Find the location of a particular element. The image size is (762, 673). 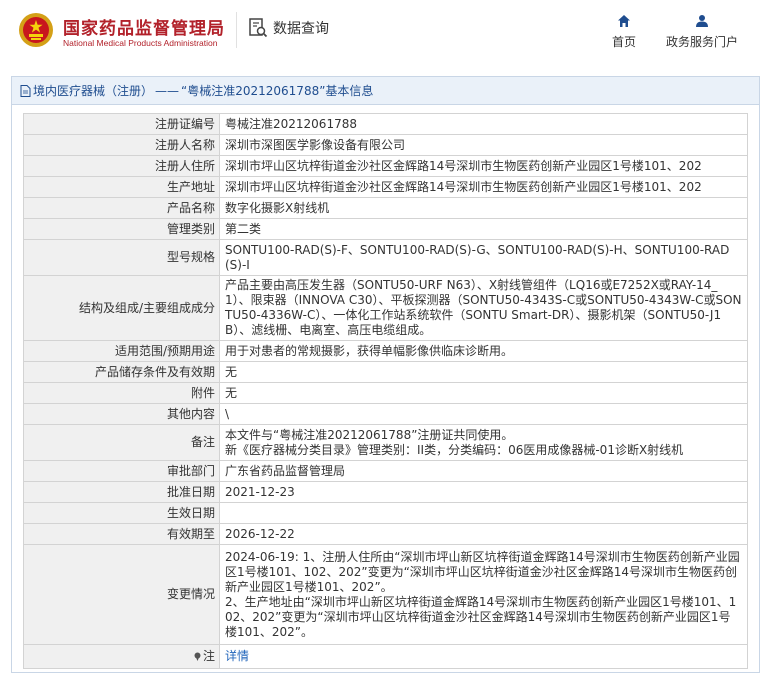

row-label: 型号规格 is located at coordinates (121, 257).